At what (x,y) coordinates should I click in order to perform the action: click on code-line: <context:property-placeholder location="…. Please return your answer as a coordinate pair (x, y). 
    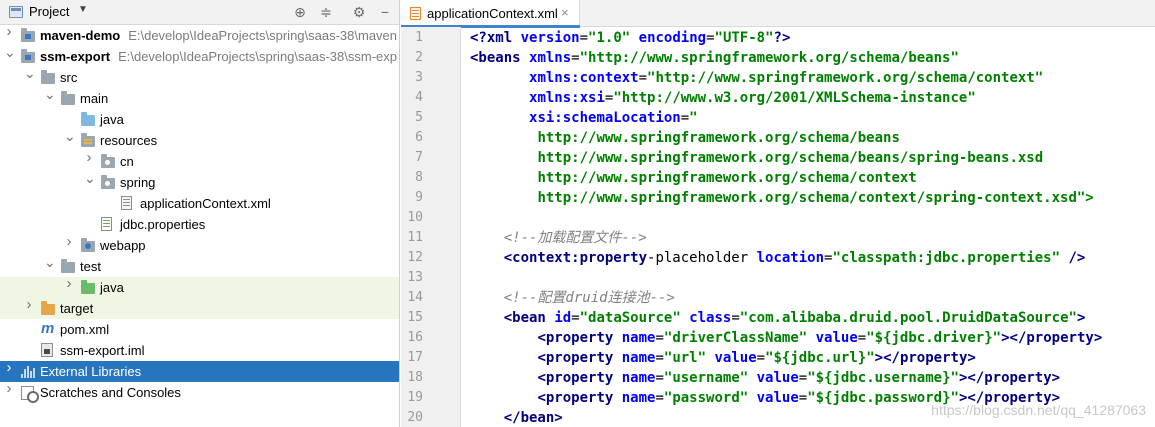
    Looking at the image, I should click on (778, 258).